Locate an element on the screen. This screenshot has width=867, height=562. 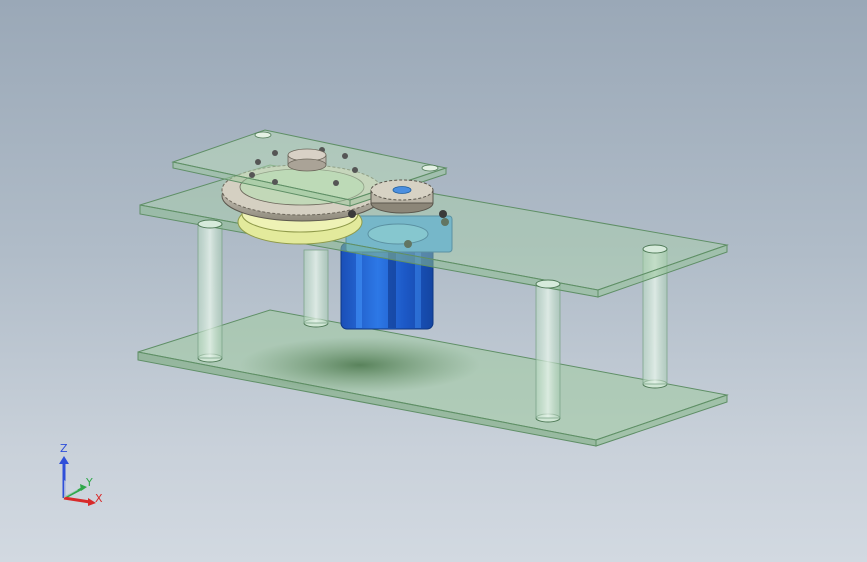
center-shaft is located at coordinates (307, 160).